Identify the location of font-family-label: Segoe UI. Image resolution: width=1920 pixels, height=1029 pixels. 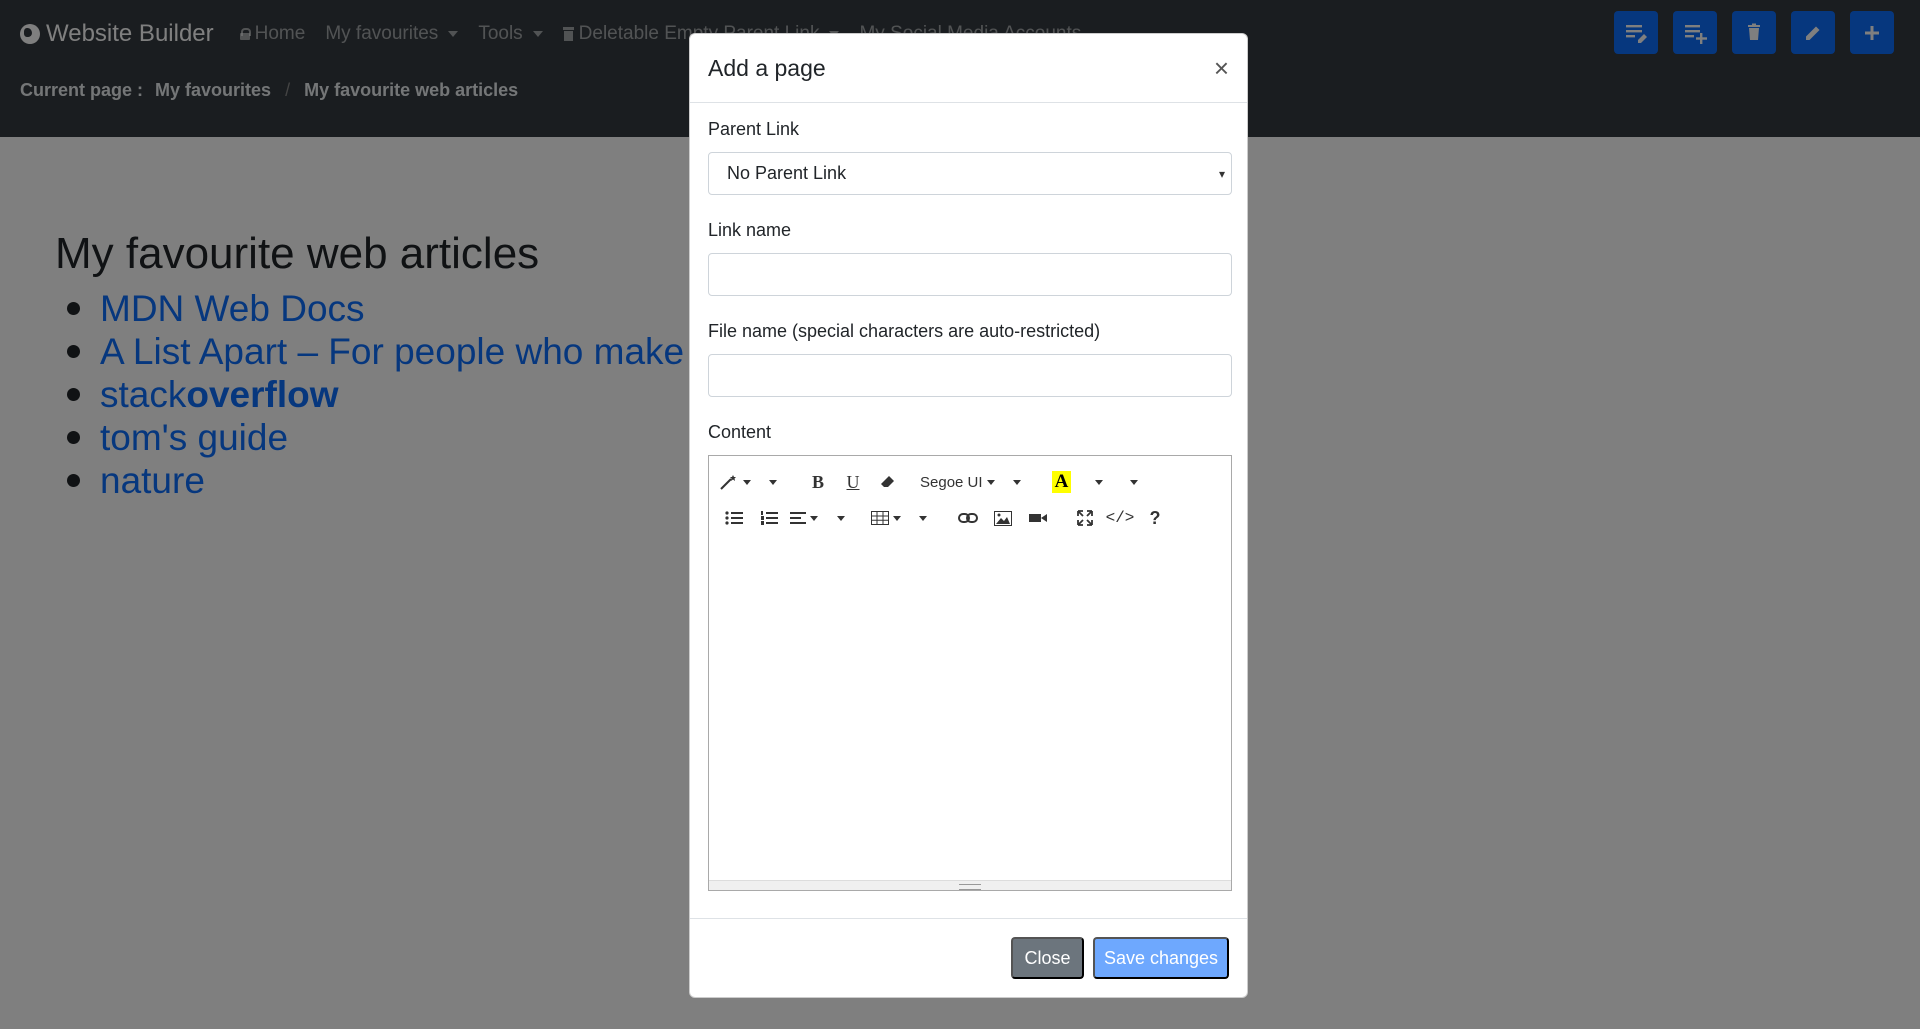
(951, 482).